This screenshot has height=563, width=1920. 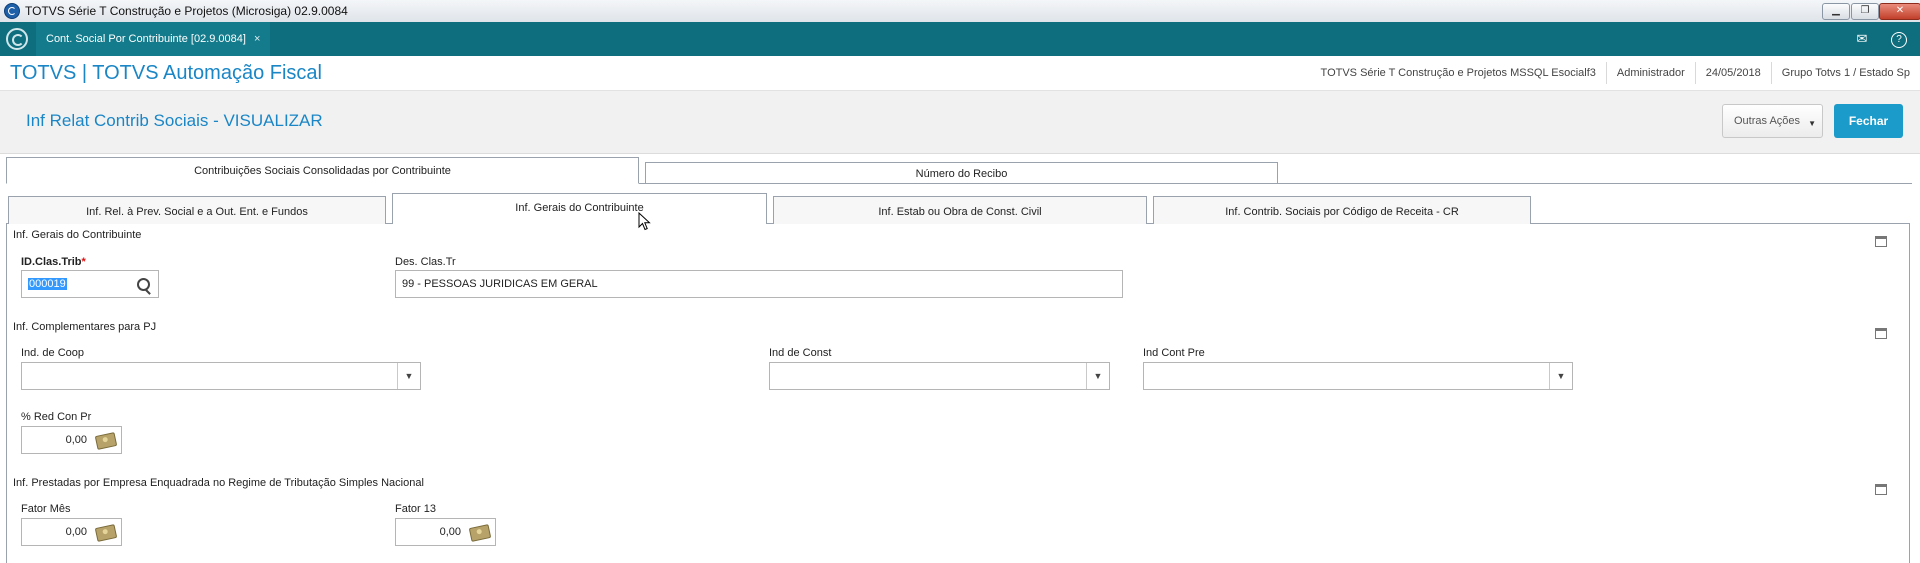 I want to click on des-clas-tr-value: 99 - PESSOAS JURIDICAS EM GERAL, so click(x=500, y=284).